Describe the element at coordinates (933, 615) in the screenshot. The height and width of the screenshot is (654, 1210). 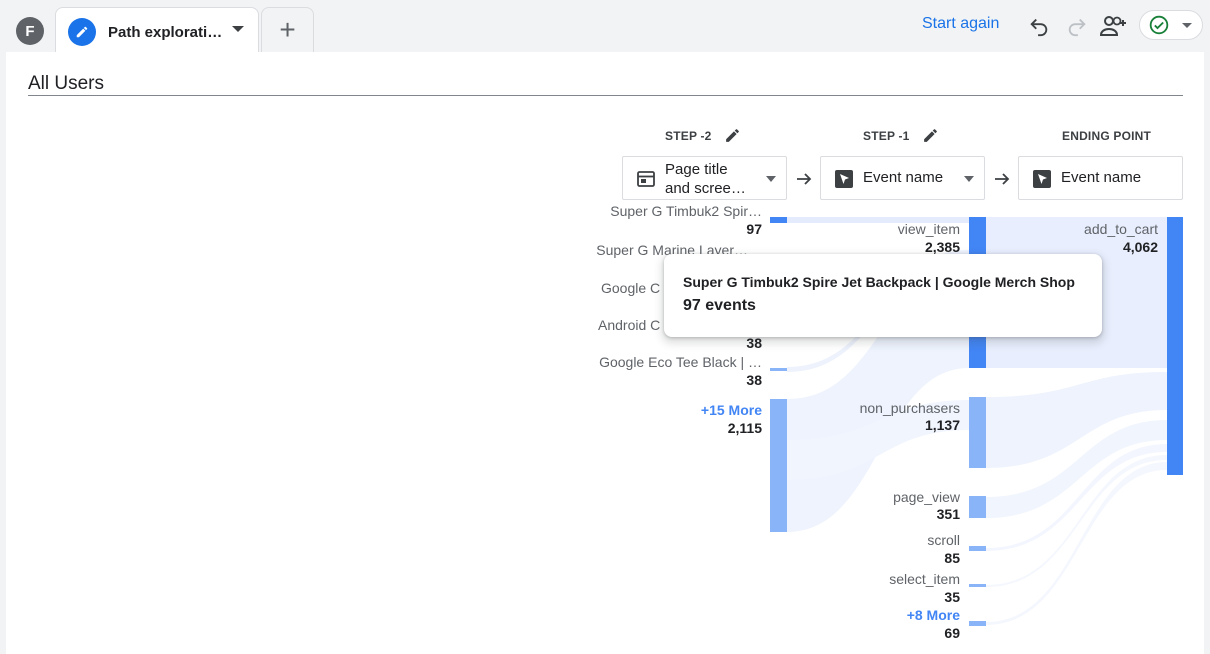
I see `more-nodes-link: +8 More` at that location.